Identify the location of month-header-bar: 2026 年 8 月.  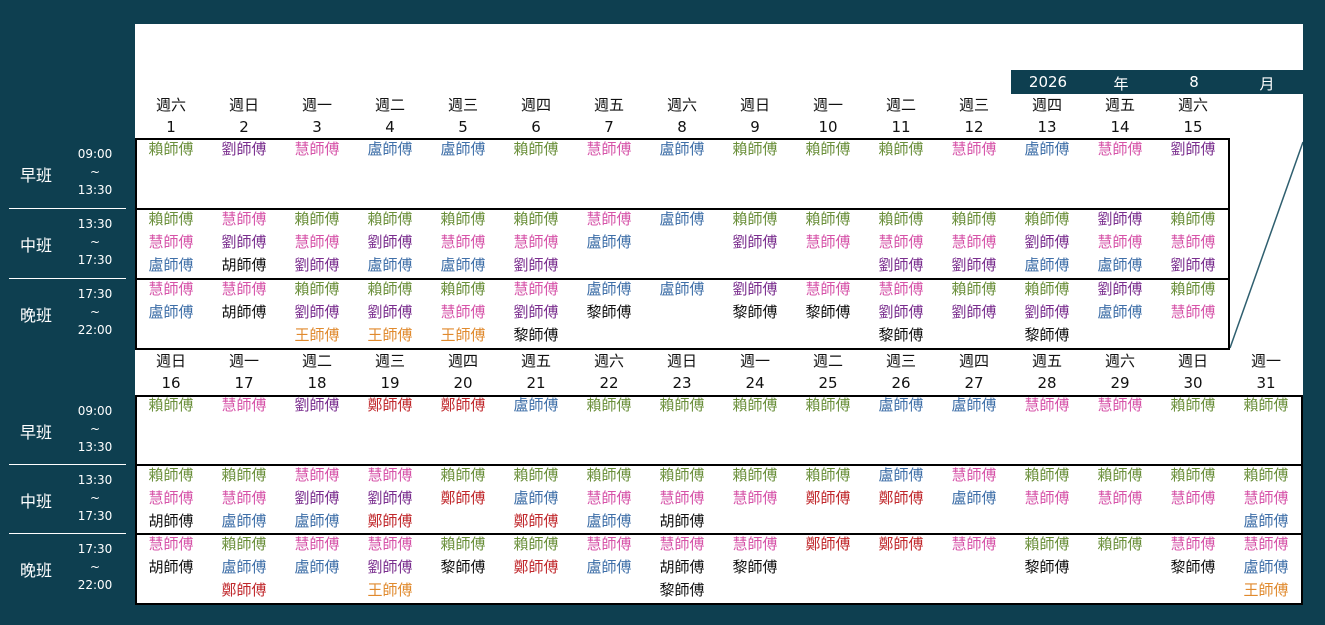
(1157, 82).